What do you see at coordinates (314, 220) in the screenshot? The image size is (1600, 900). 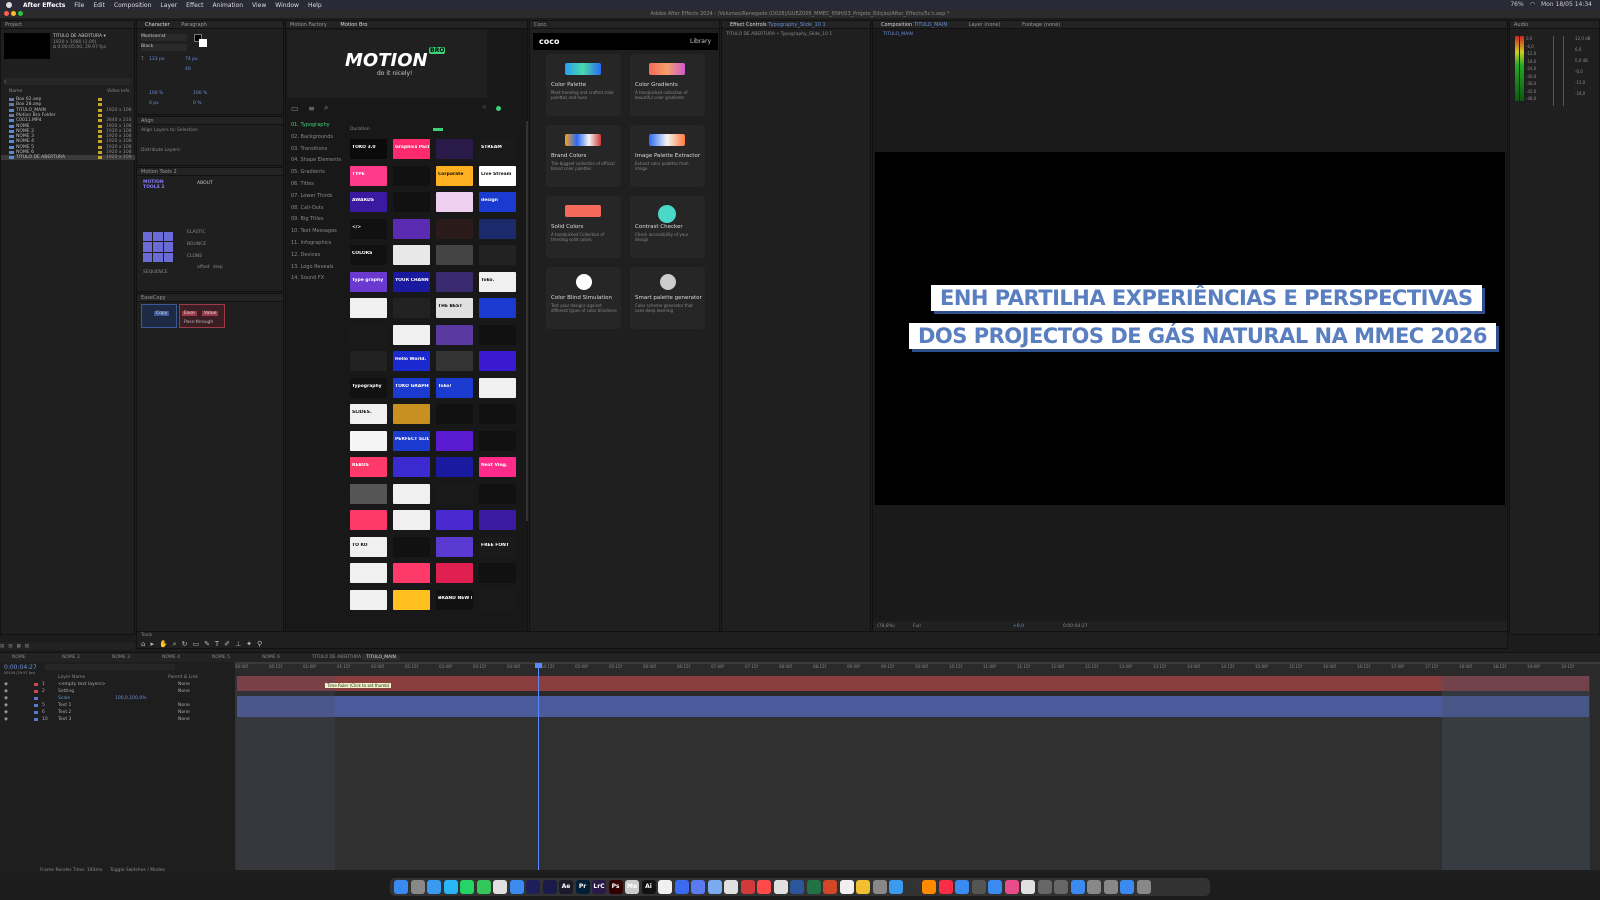 I see `category-item: 09. Big Titles` at bounding box center [314, 220].